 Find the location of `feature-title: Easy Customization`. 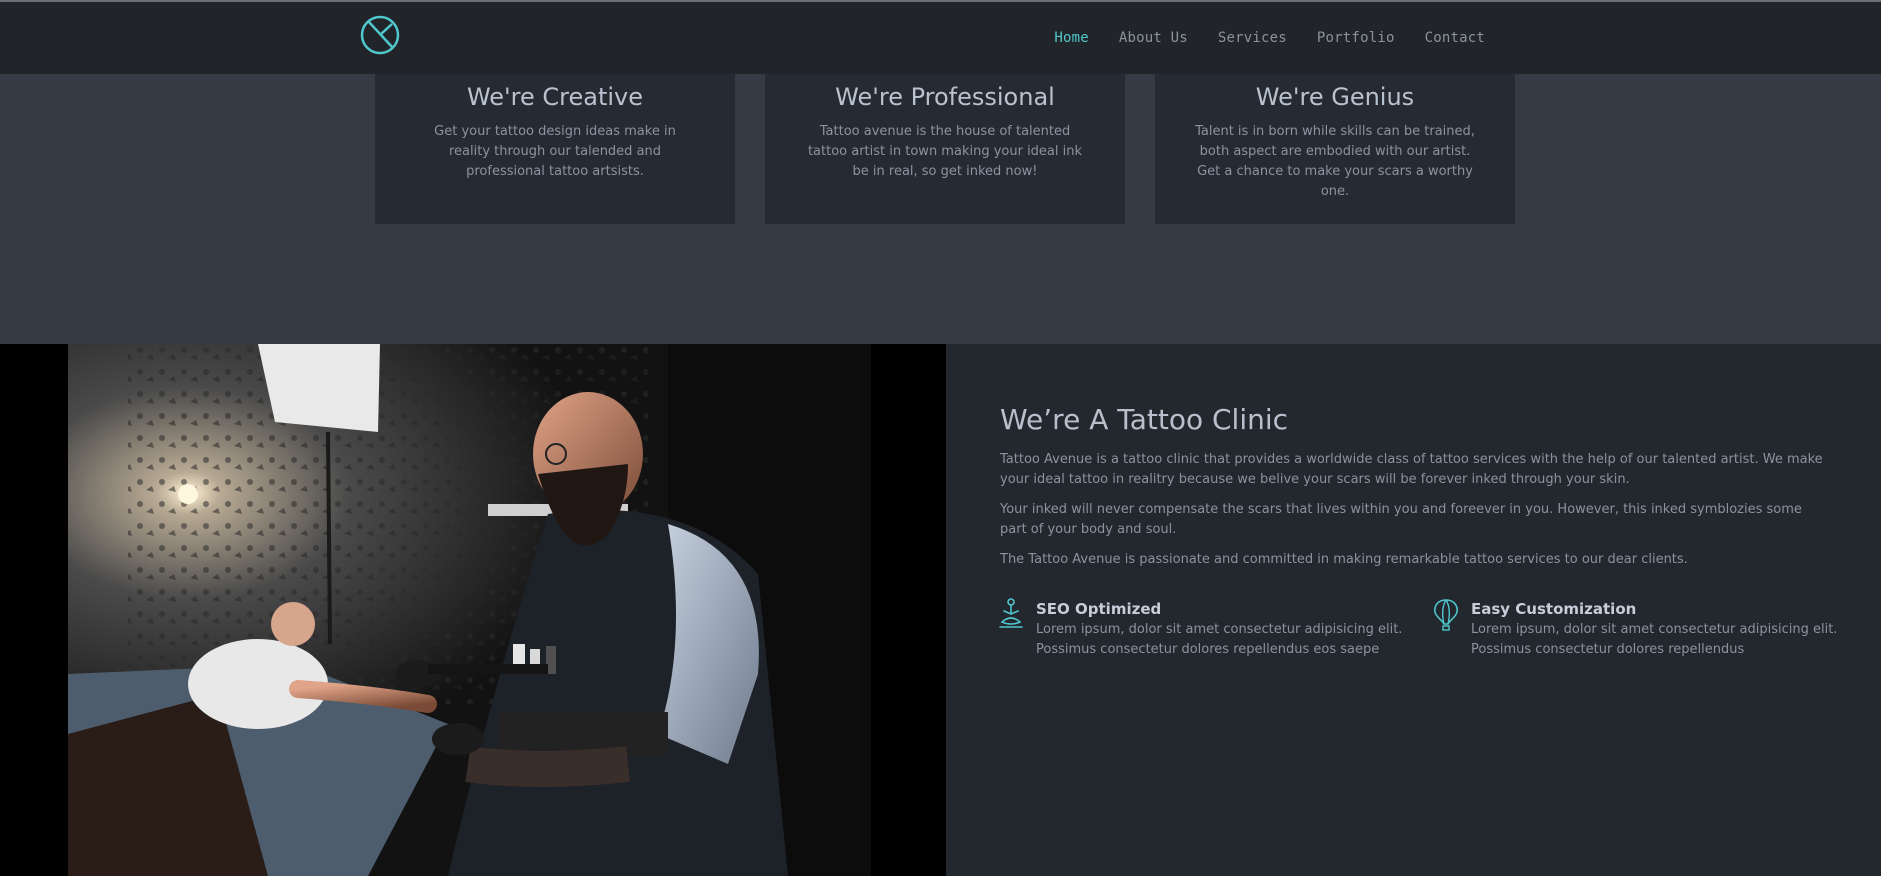

feature-title: Easy Customization is located at coordinates (1554, 609).